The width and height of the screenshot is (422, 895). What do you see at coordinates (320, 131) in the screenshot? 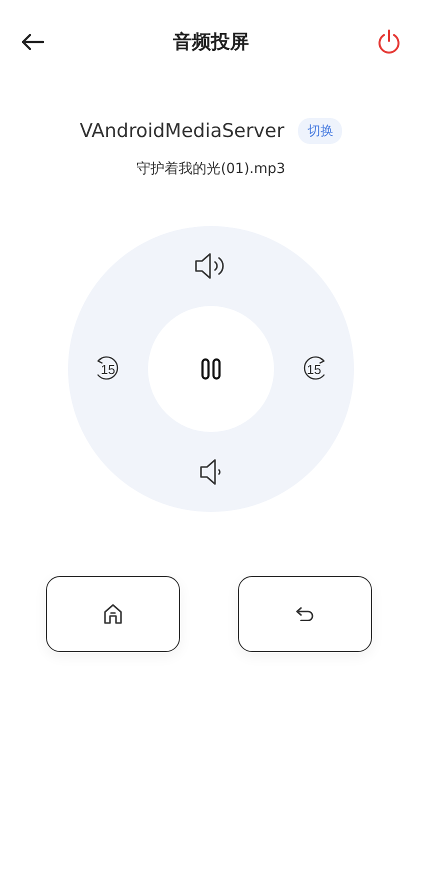
I see `switch-button: 切换` at bounding box center [320, 131].